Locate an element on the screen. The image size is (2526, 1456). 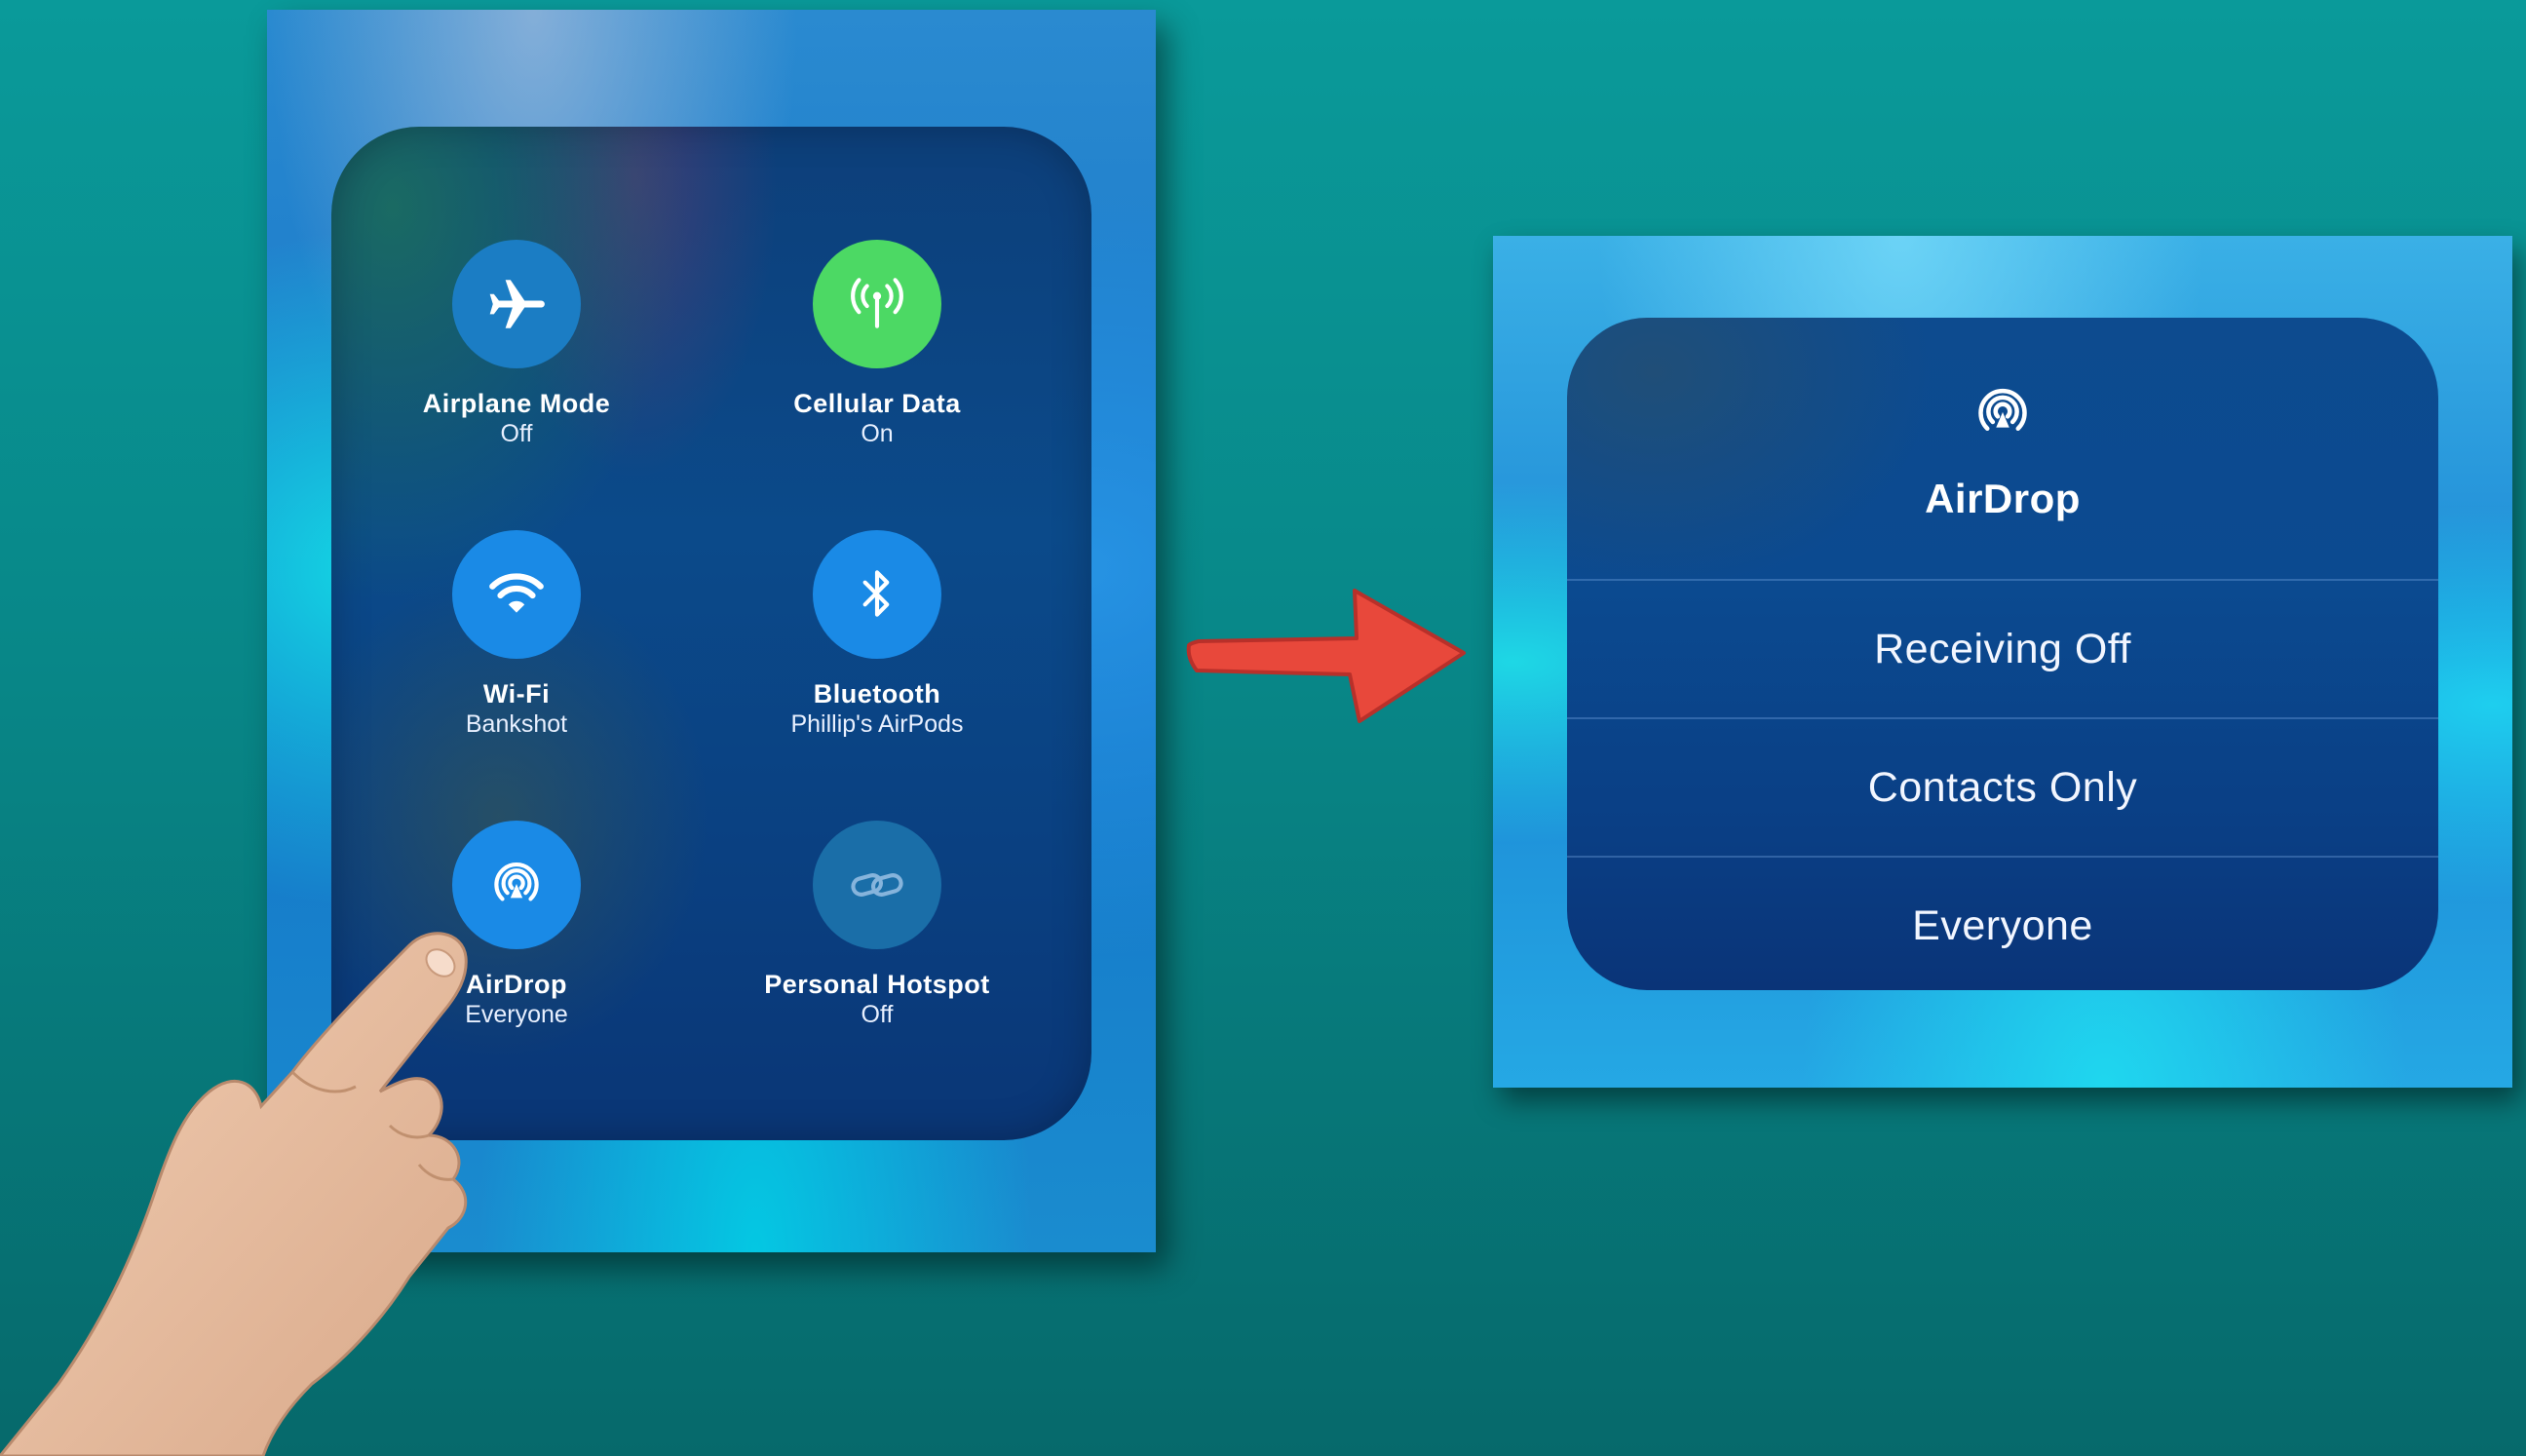
tile-label: Airplane Mode is located at coordinates (517, 403).